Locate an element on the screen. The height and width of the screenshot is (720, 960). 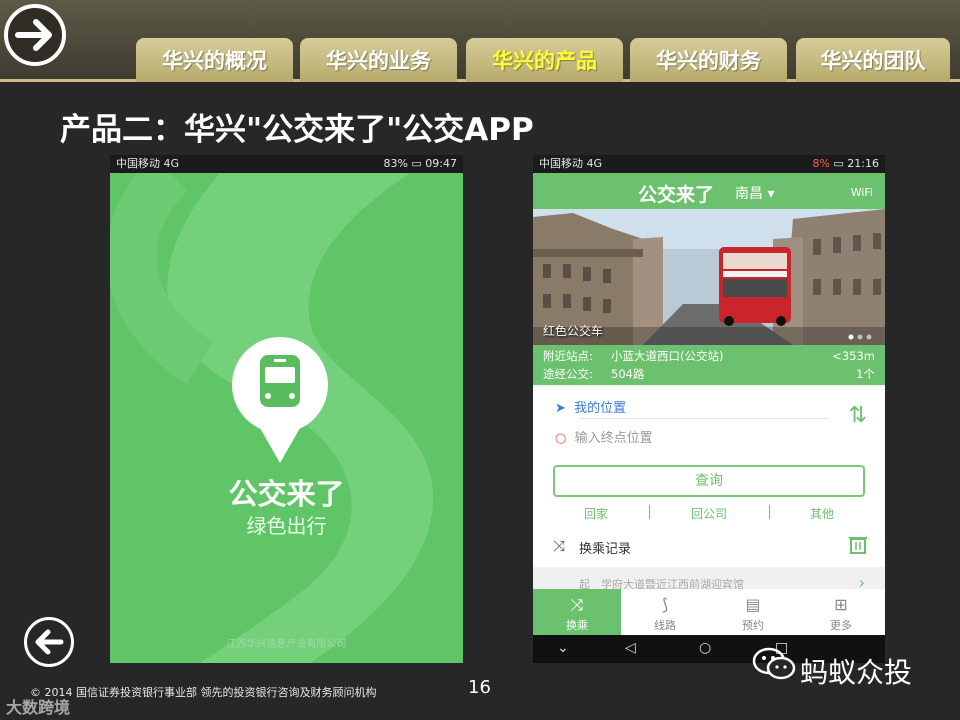
swap-icon: ⇅ is located at coordinates (858, 415).